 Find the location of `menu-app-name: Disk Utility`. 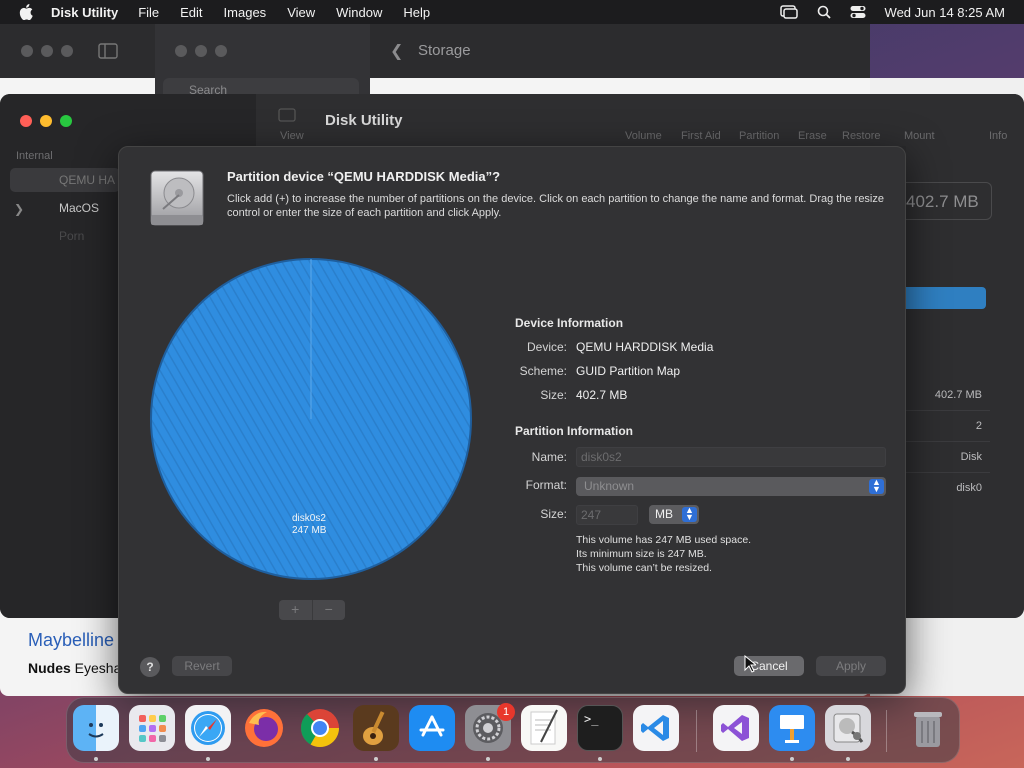

menu-app-name: Disk Utility is located at coordinates (84, 12).